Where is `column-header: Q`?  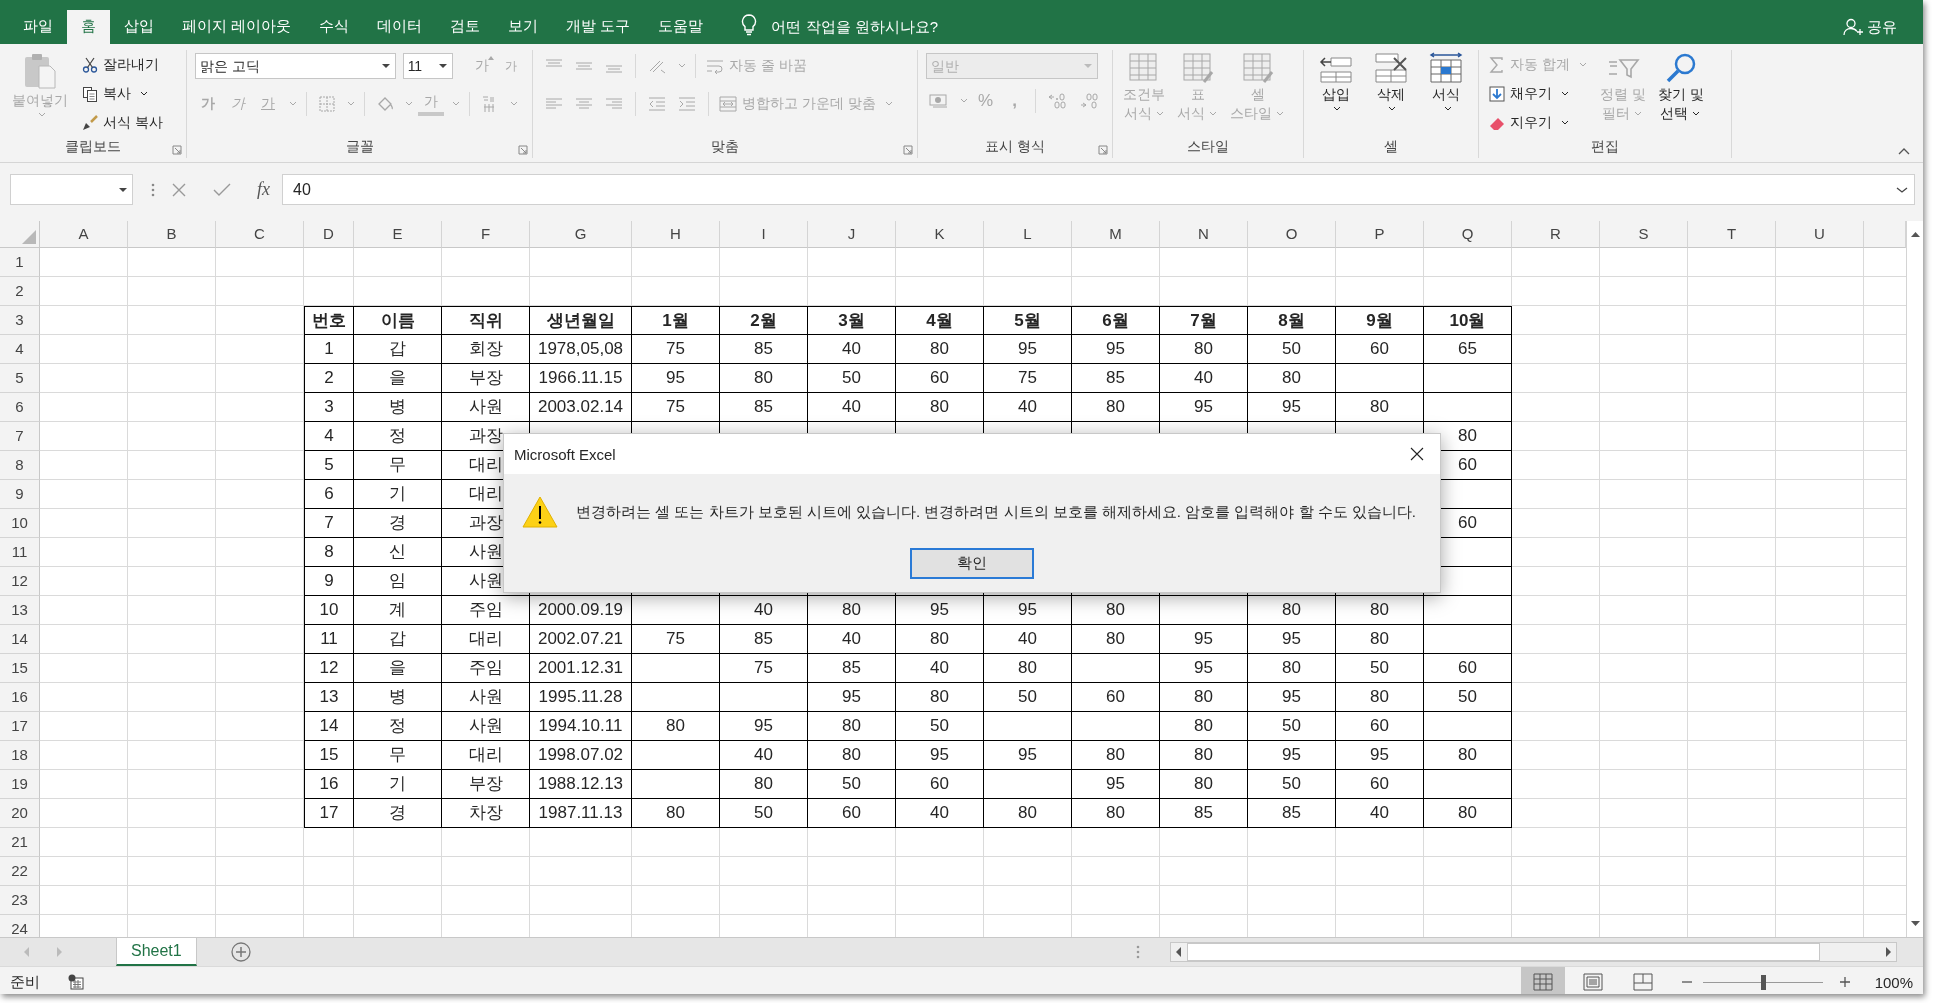
column-header: Q is located at coordinates (1468, 234).